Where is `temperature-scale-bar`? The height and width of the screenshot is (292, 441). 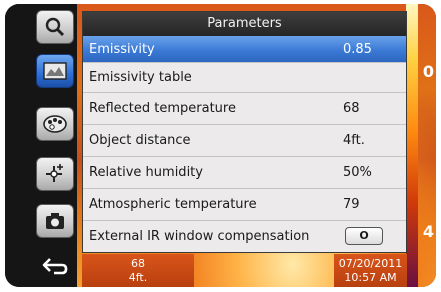
temperature-scale-bar is located at coordinates (412, 145).